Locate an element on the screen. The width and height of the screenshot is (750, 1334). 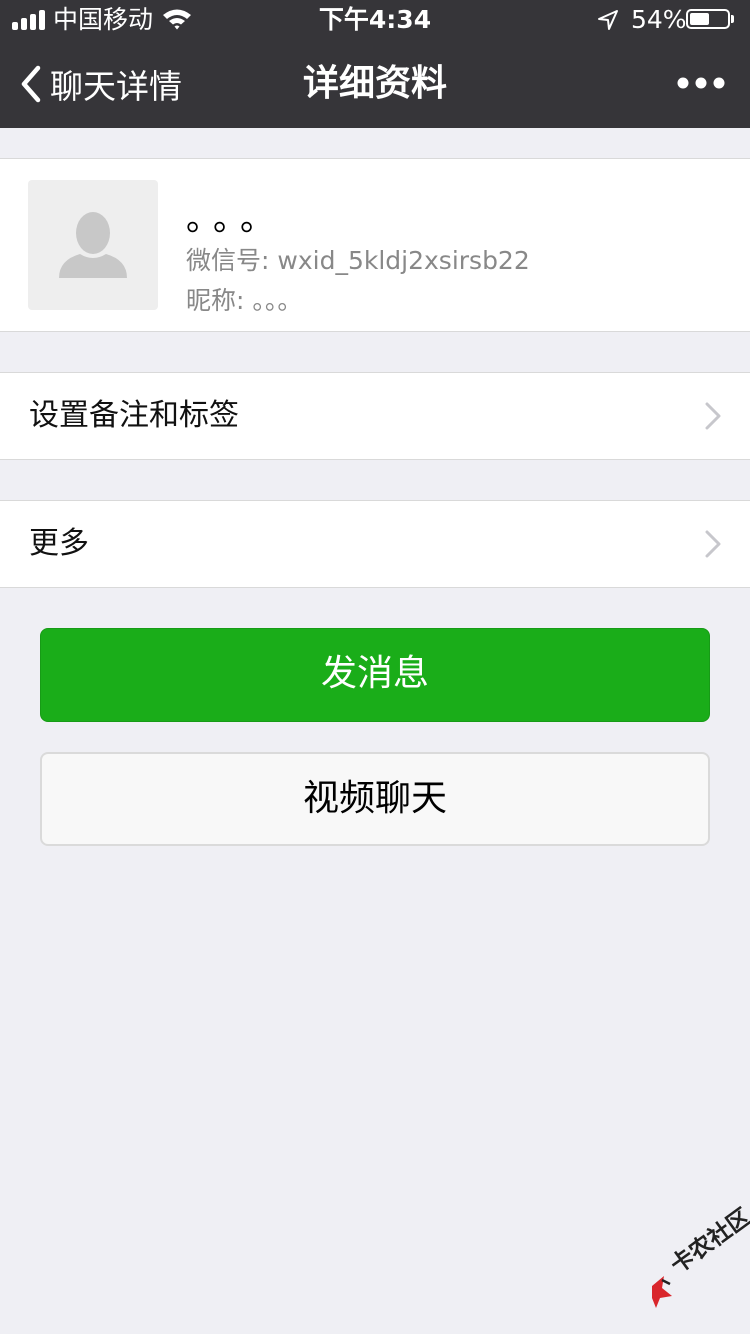
more-cell: 更多 is located at coordinates (375, 544).